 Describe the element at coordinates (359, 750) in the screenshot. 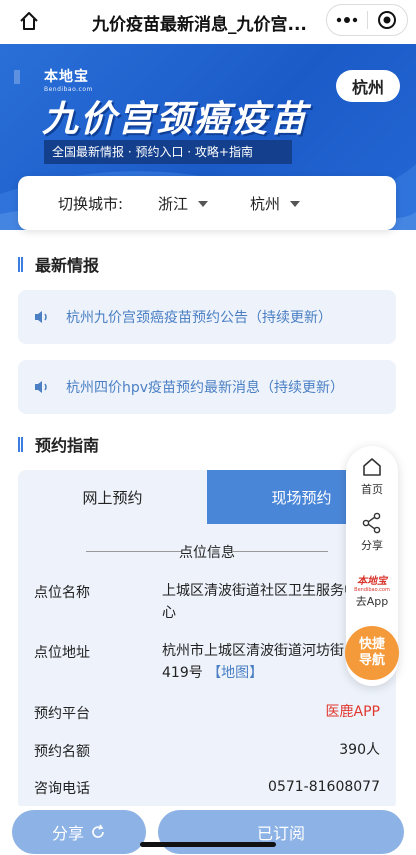

I see `booking-quota-value: 390人` at that location.